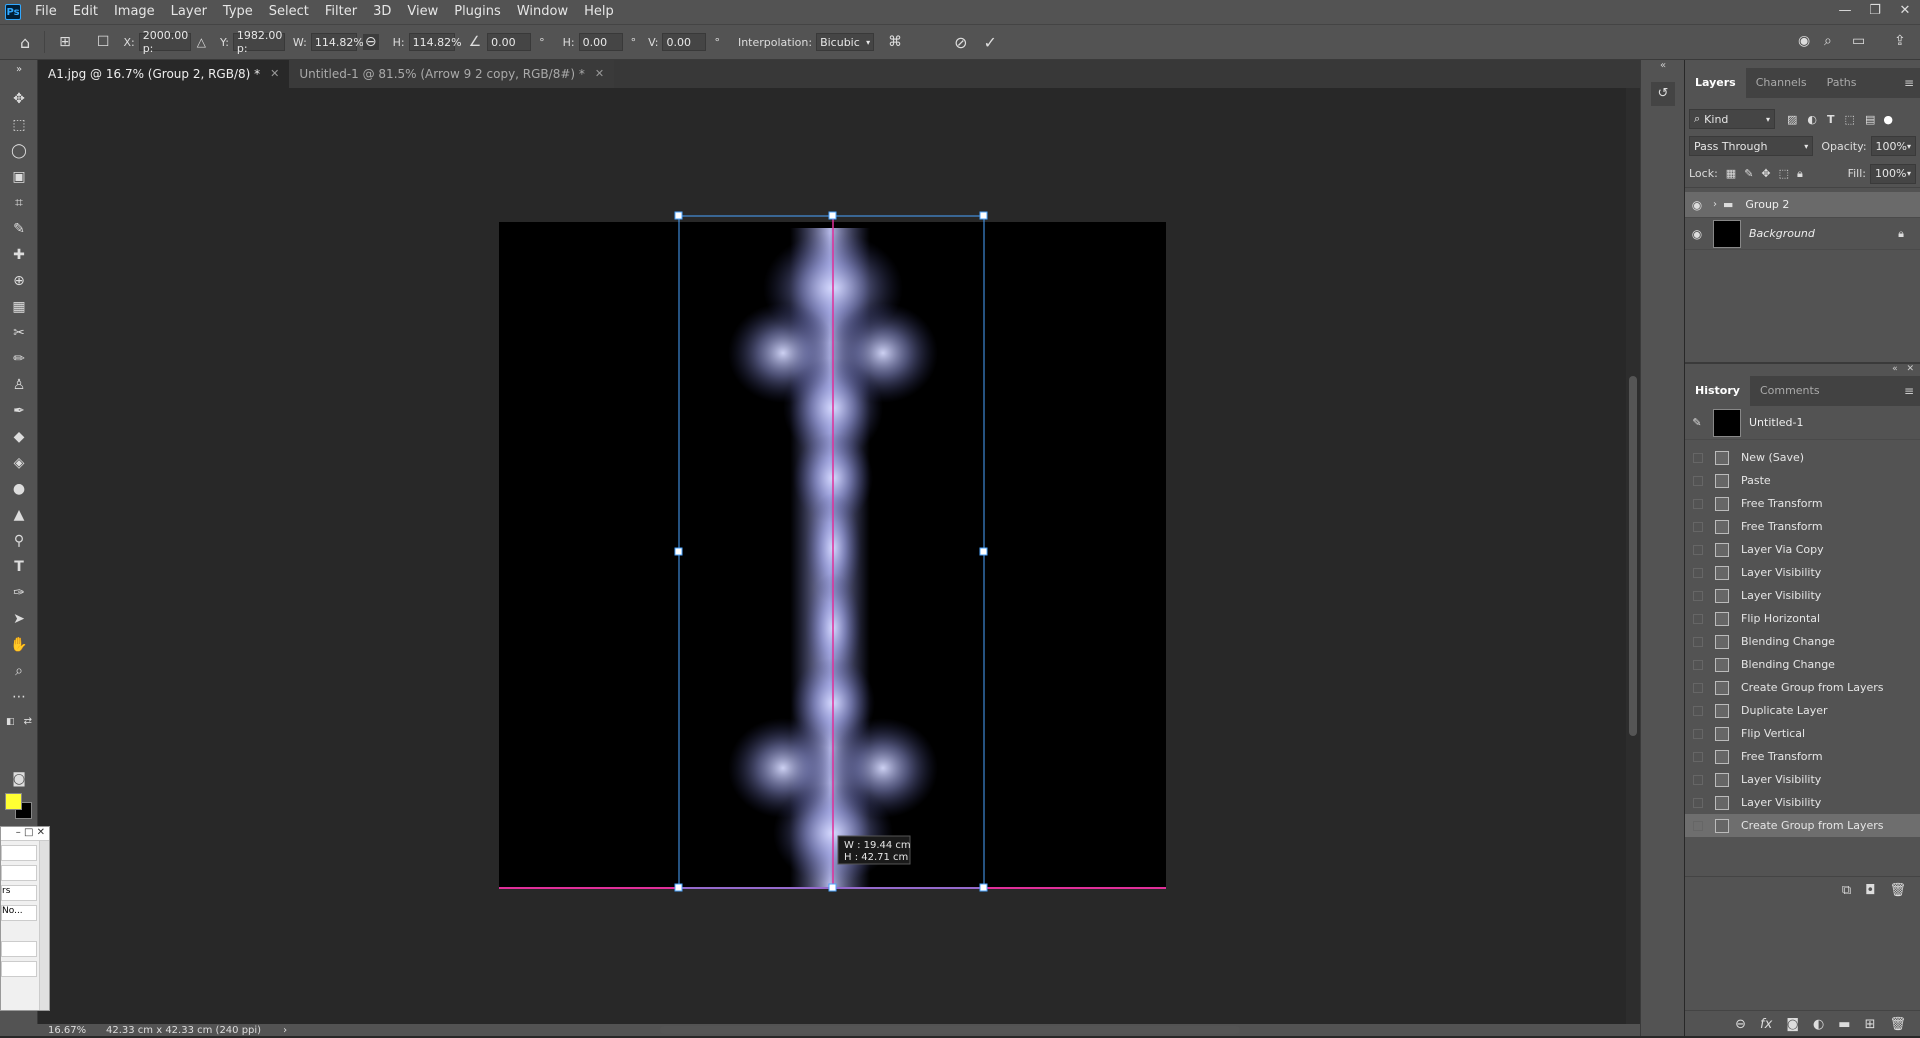 The image size is (1920, 1038). Describe the element at coordinates (65, 42) in the screenshot. I see `reference-point-icon: ⊞` at that location.